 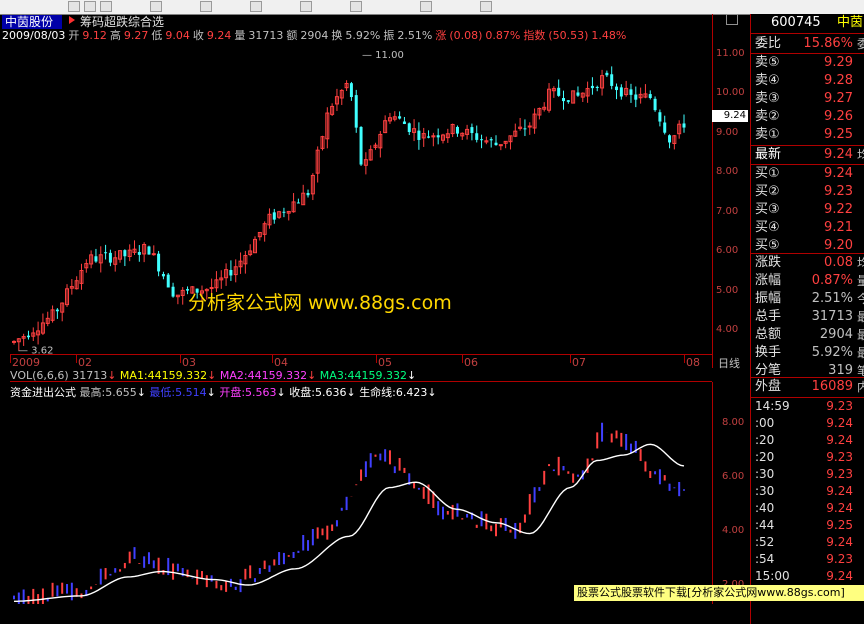 I want to click on stat-row-value: 0.08, so click(x=838, y=262).